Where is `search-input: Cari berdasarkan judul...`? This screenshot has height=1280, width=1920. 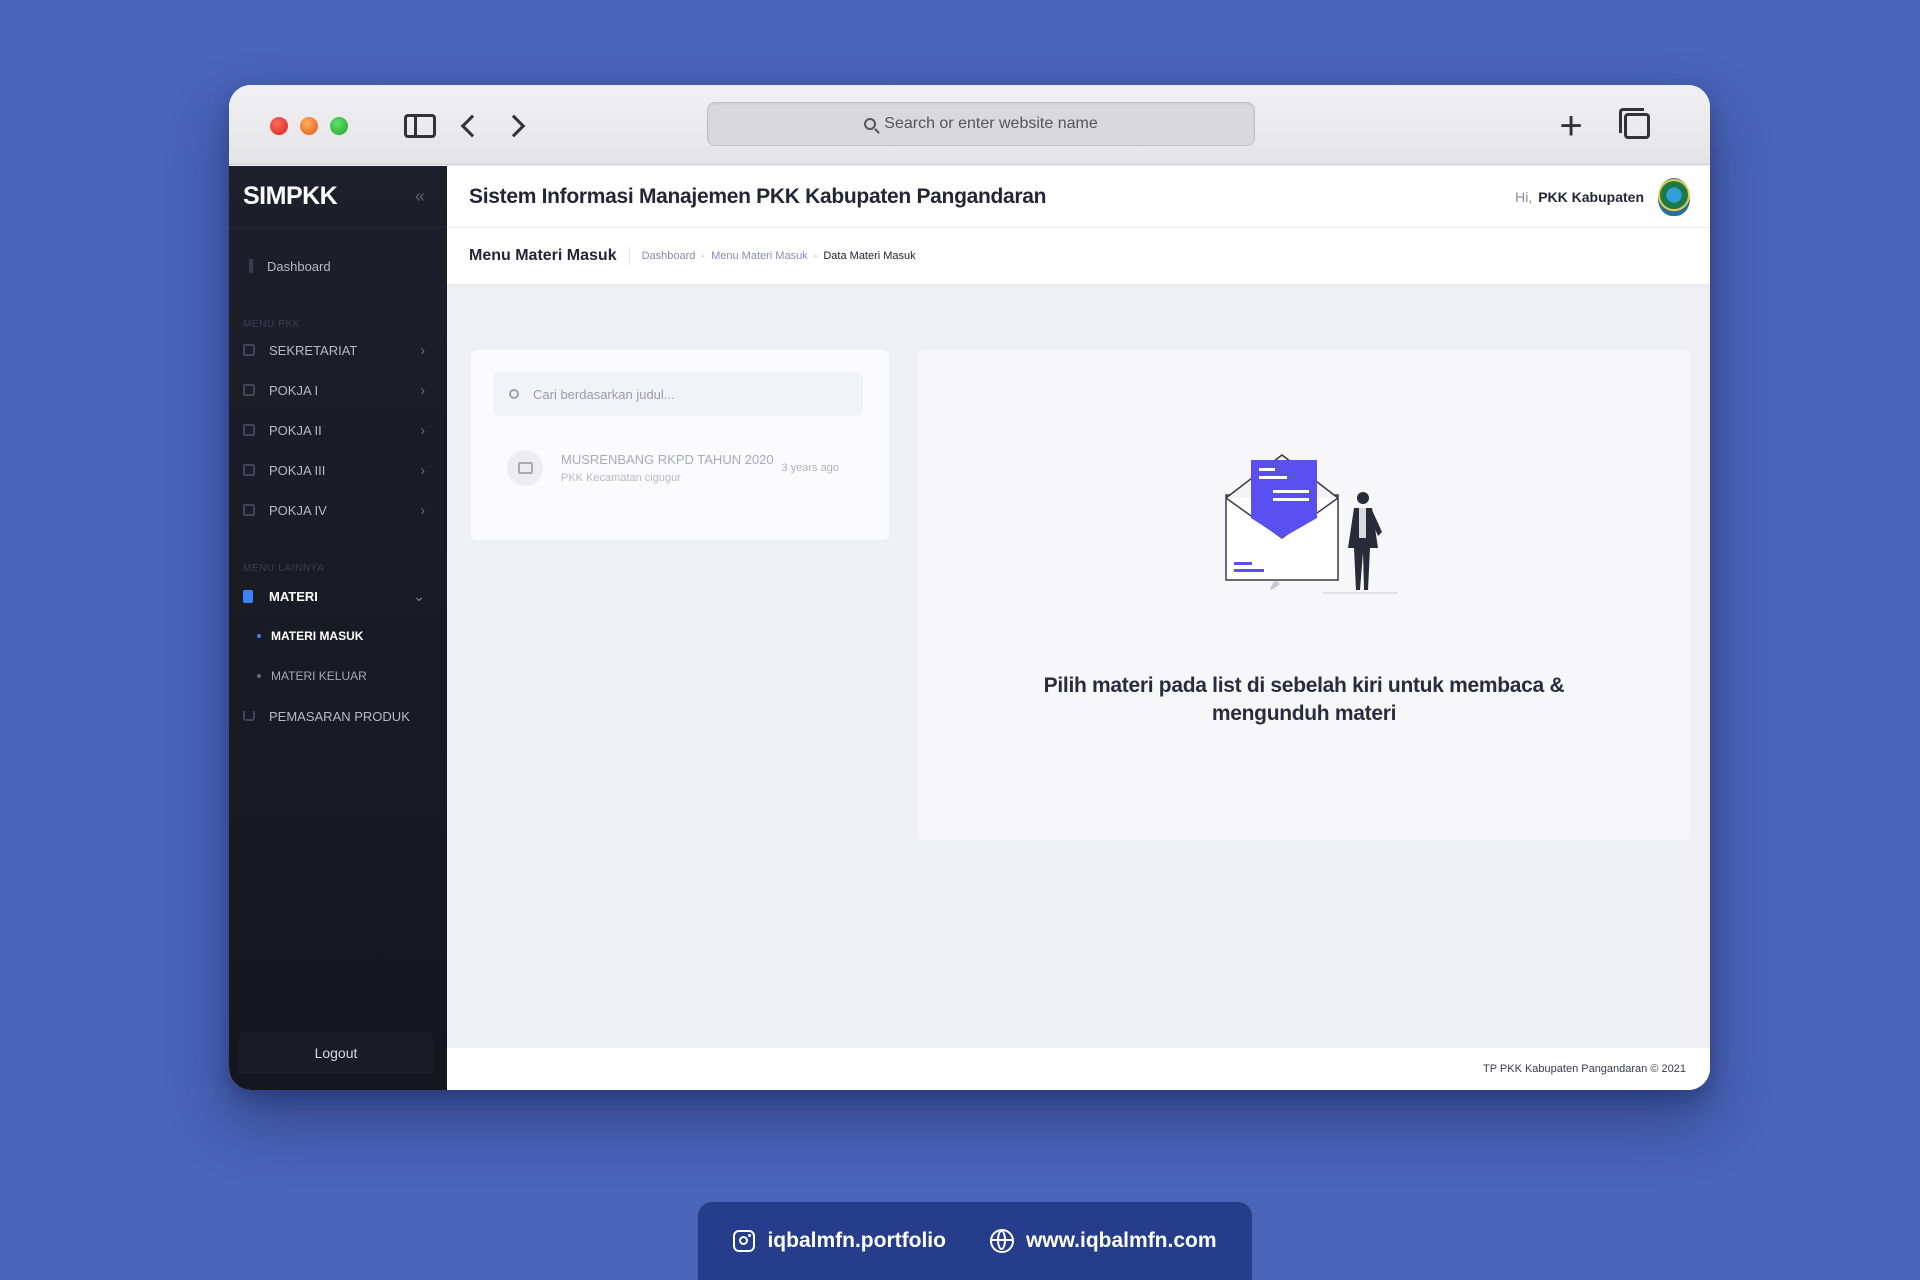
search-input: Cari berdasarkan judul... is located at coordinates (678, 394).